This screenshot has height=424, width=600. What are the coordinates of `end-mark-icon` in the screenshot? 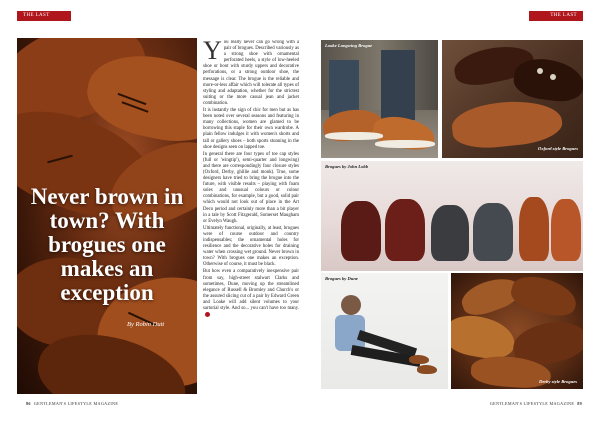 It's located at (207, 315).